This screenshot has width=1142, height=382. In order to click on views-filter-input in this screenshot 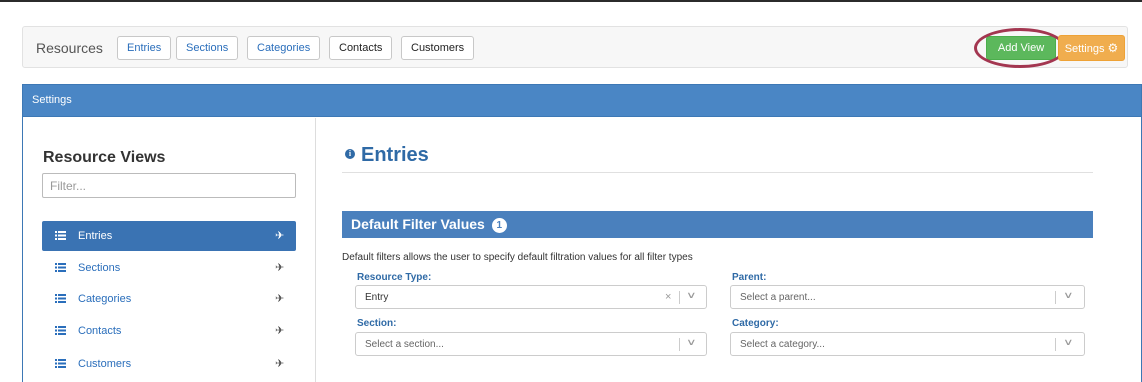, I will do `click(169, 185)`.